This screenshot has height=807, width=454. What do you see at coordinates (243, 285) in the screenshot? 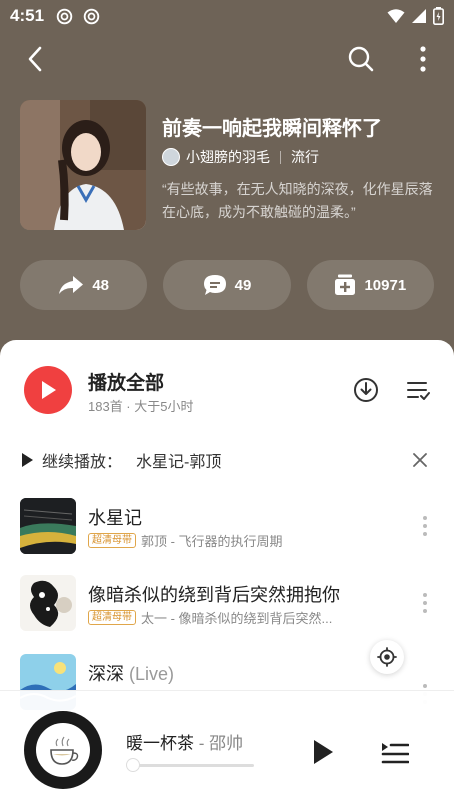
I see `comment-count: 49` at bounding box center [243, 285].